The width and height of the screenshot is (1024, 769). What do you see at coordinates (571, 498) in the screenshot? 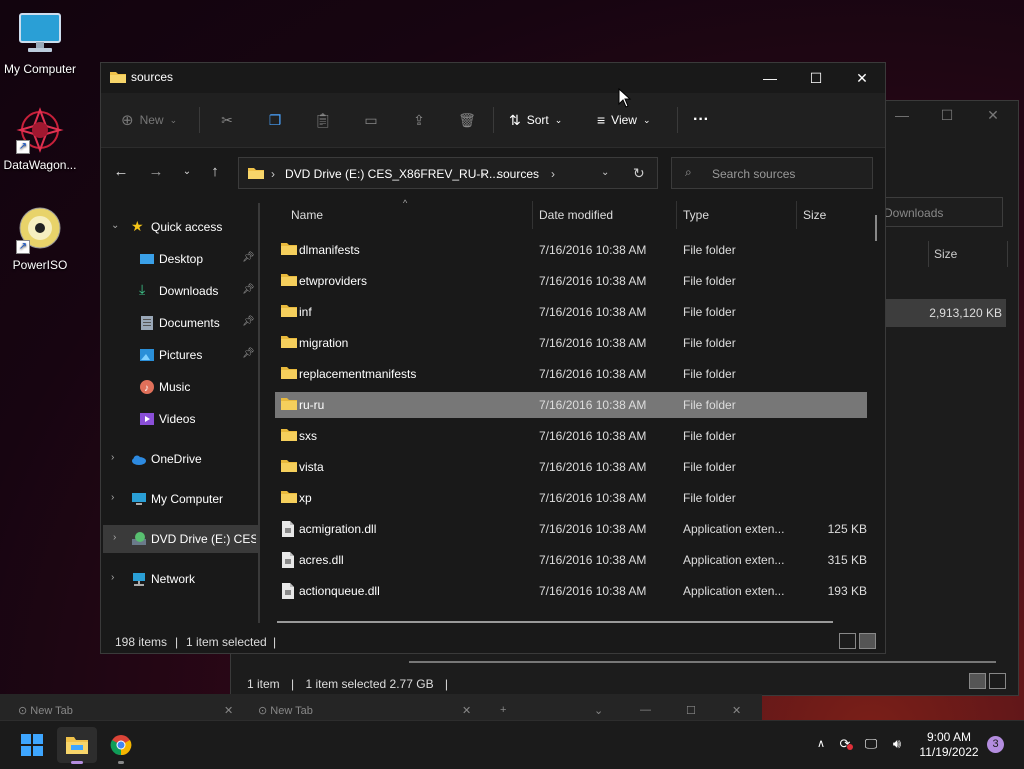
I see `file-row: xp 7/16/2016 10:38 AM File folder` at bounding box center [571, 498].